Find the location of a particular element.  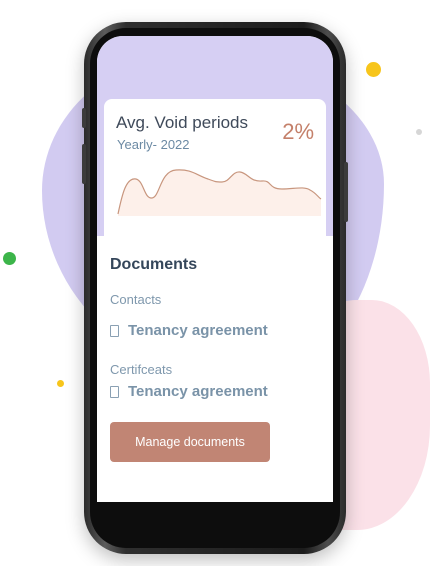

void-periods-sparkline is located at coordinates (219, 192).